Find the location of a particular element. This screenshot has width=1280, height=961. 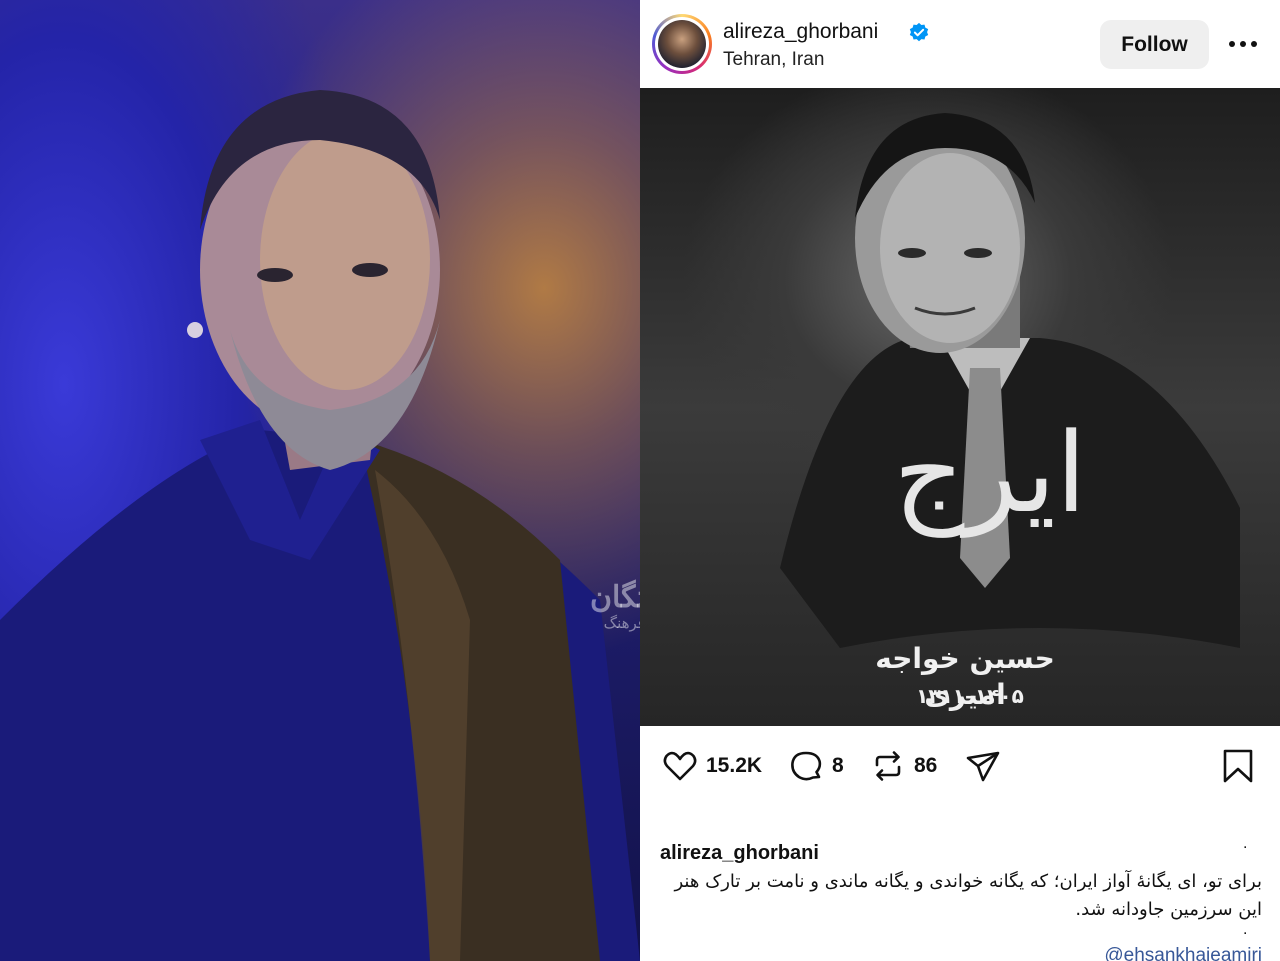

avatar is located at coordinates (682, 44).